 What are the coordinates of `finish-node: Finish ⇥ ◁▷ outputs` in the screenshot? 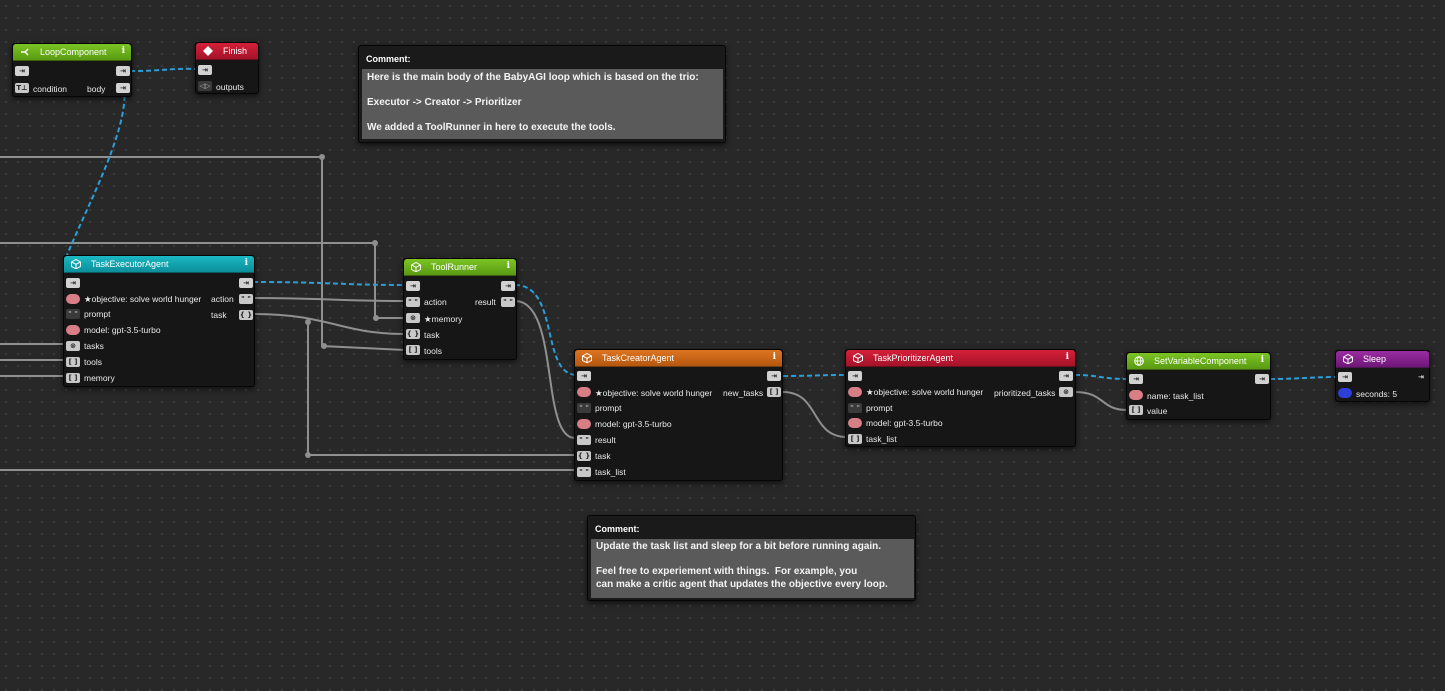 It's located at (227, 68).